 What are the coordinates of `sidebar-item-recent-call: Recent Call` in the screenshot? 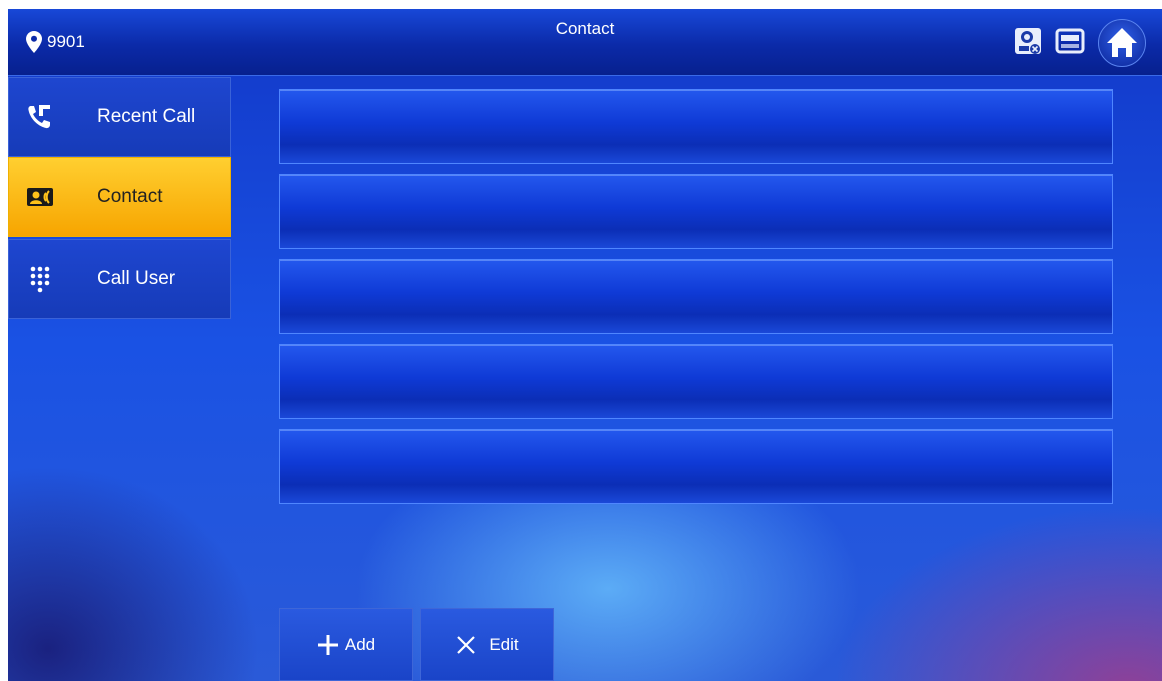 It's located at (119, 117).